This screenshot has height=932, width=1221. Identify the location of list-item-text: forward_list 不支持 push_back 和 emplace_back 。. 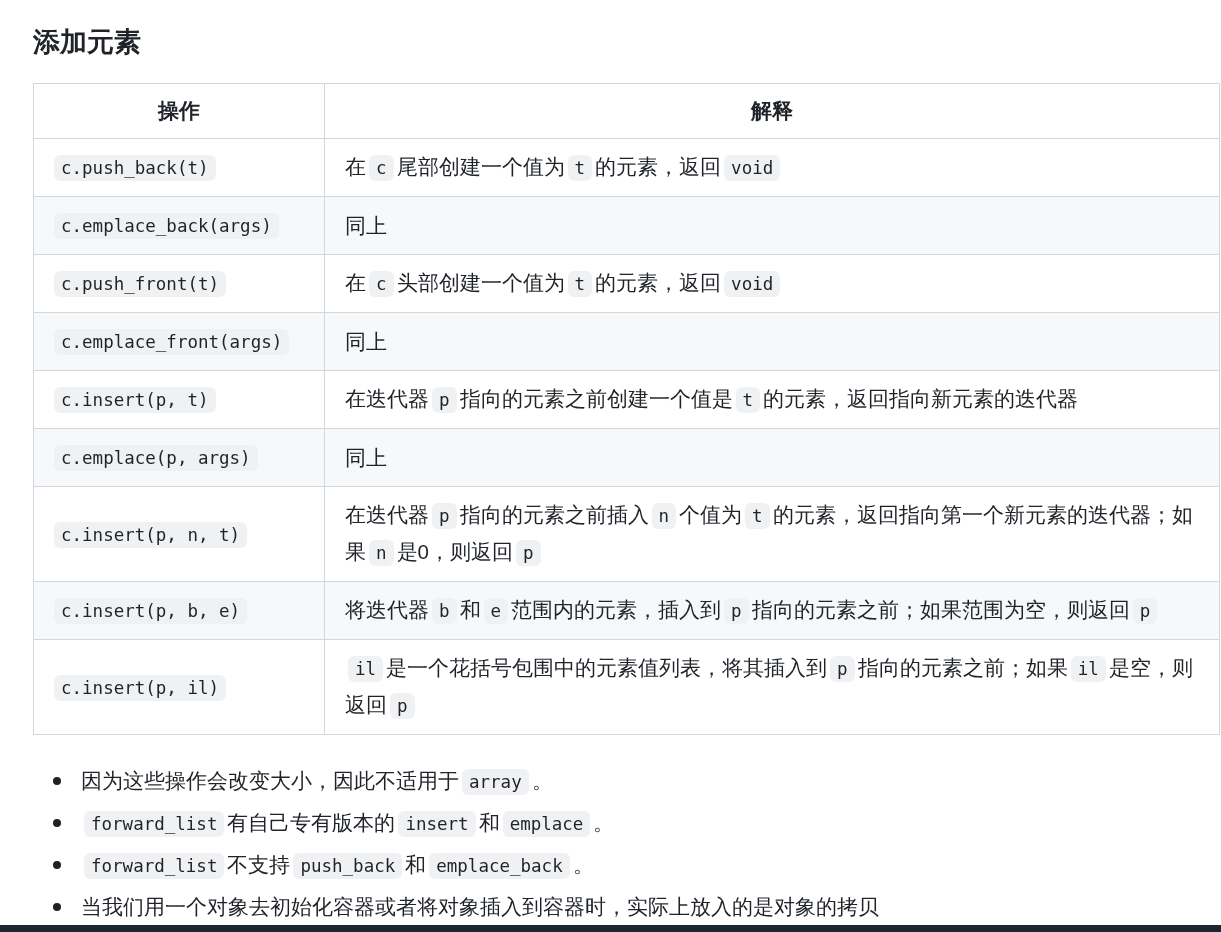
(337, 865).